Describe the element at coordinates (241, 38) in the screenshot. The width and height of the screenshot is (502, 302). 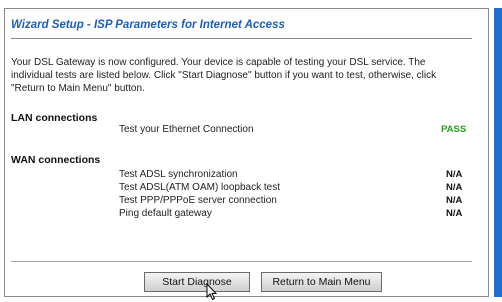
I see `title-divider` at that location.